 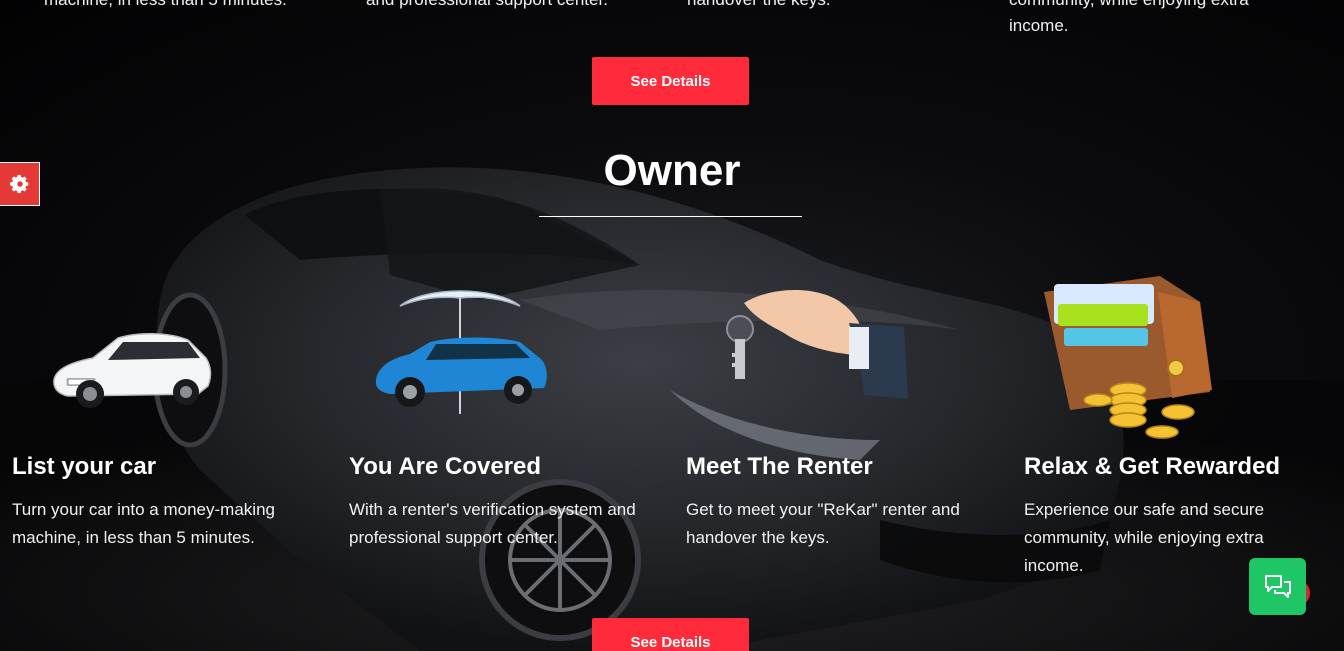 I want to click on section-title: Owner, so click(x=672, y=170).